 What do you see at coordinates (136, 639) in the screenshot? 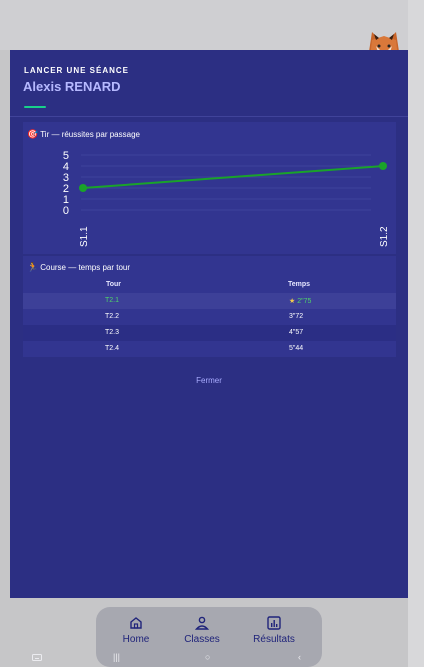
I see `nav-home-label: Home` at bounding box center [136, 639].